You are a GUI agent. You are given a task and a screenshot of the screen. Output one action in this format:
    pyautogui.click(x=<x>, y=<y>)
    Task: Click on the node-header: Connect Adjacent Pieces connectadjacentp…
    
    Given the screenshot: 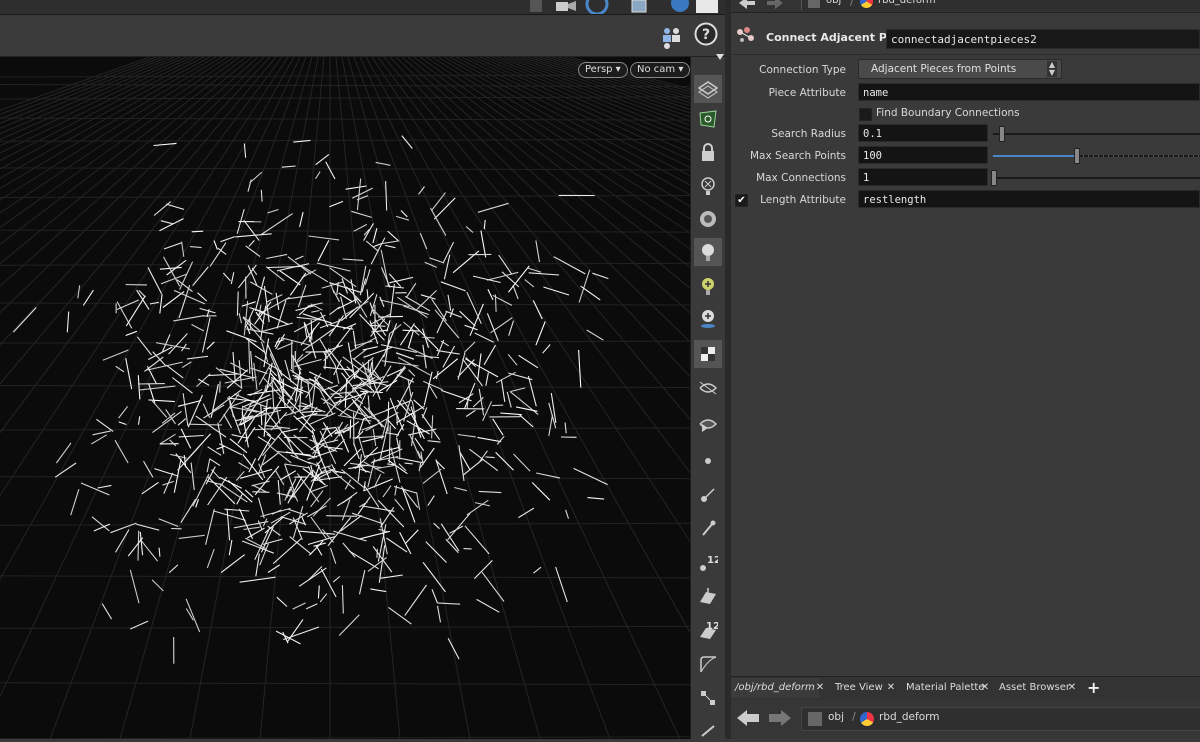 What is the action you would take?
    pyautogui.click(x=965, y=38)
    